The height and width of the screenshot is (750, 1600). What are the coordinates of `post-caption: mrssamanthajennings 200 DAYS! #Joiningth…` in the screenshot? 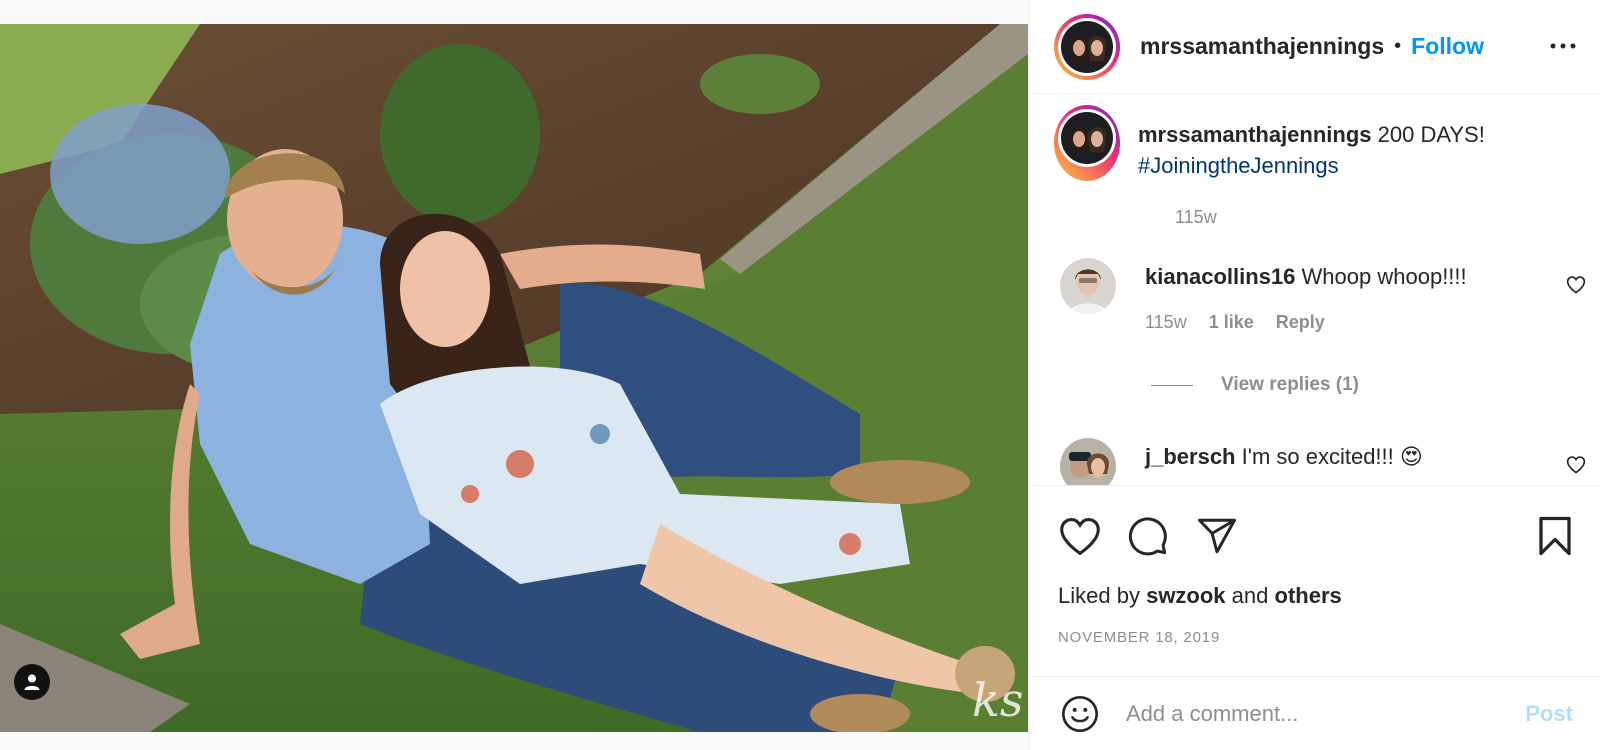 It's located at (1306, 166).